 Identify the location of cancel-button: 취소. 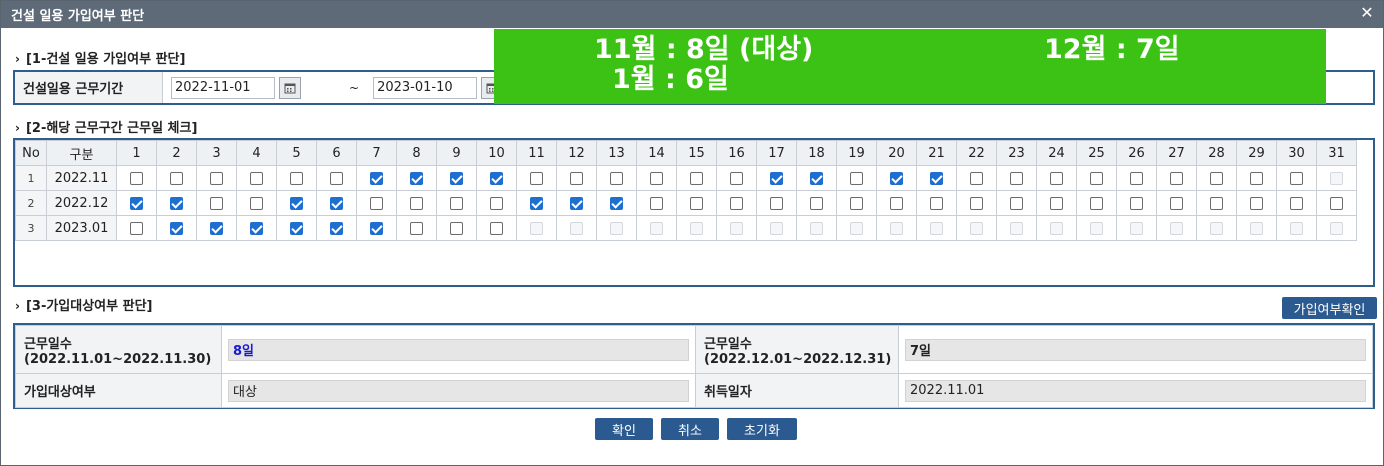
(690, 429).